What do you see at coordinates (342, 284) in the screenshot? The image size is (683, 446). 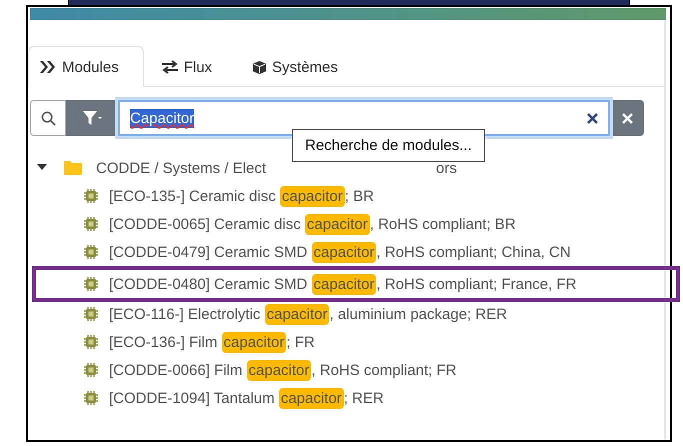 I see `module-label: [CODDE-0480] Ceramic SMD capacitor, RoHS compliant; France, FR` at bounding box center [342, 284].